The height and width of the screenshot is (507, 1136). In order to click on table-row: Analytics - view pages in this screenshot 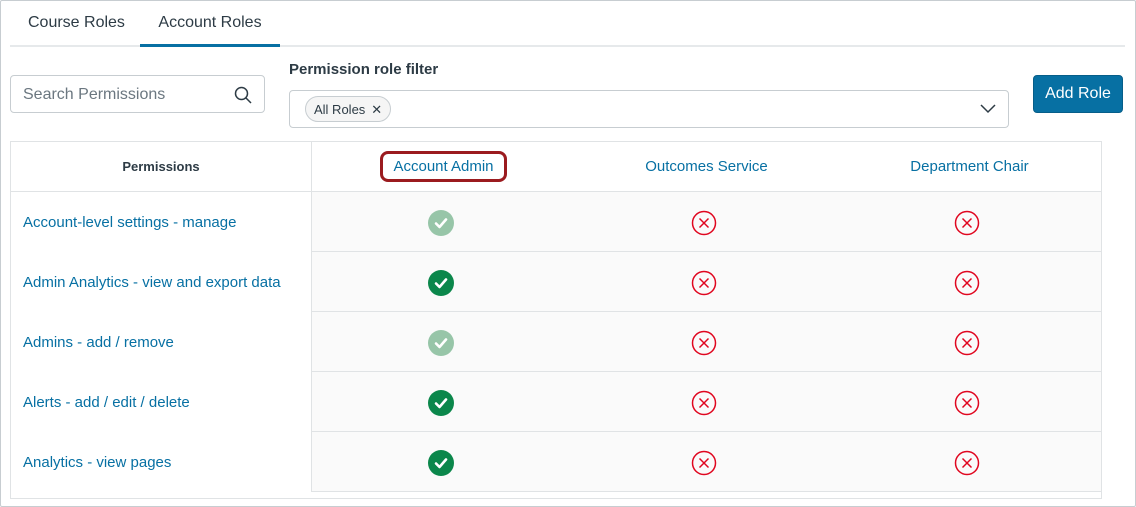, I will do `click(556, 462)`.